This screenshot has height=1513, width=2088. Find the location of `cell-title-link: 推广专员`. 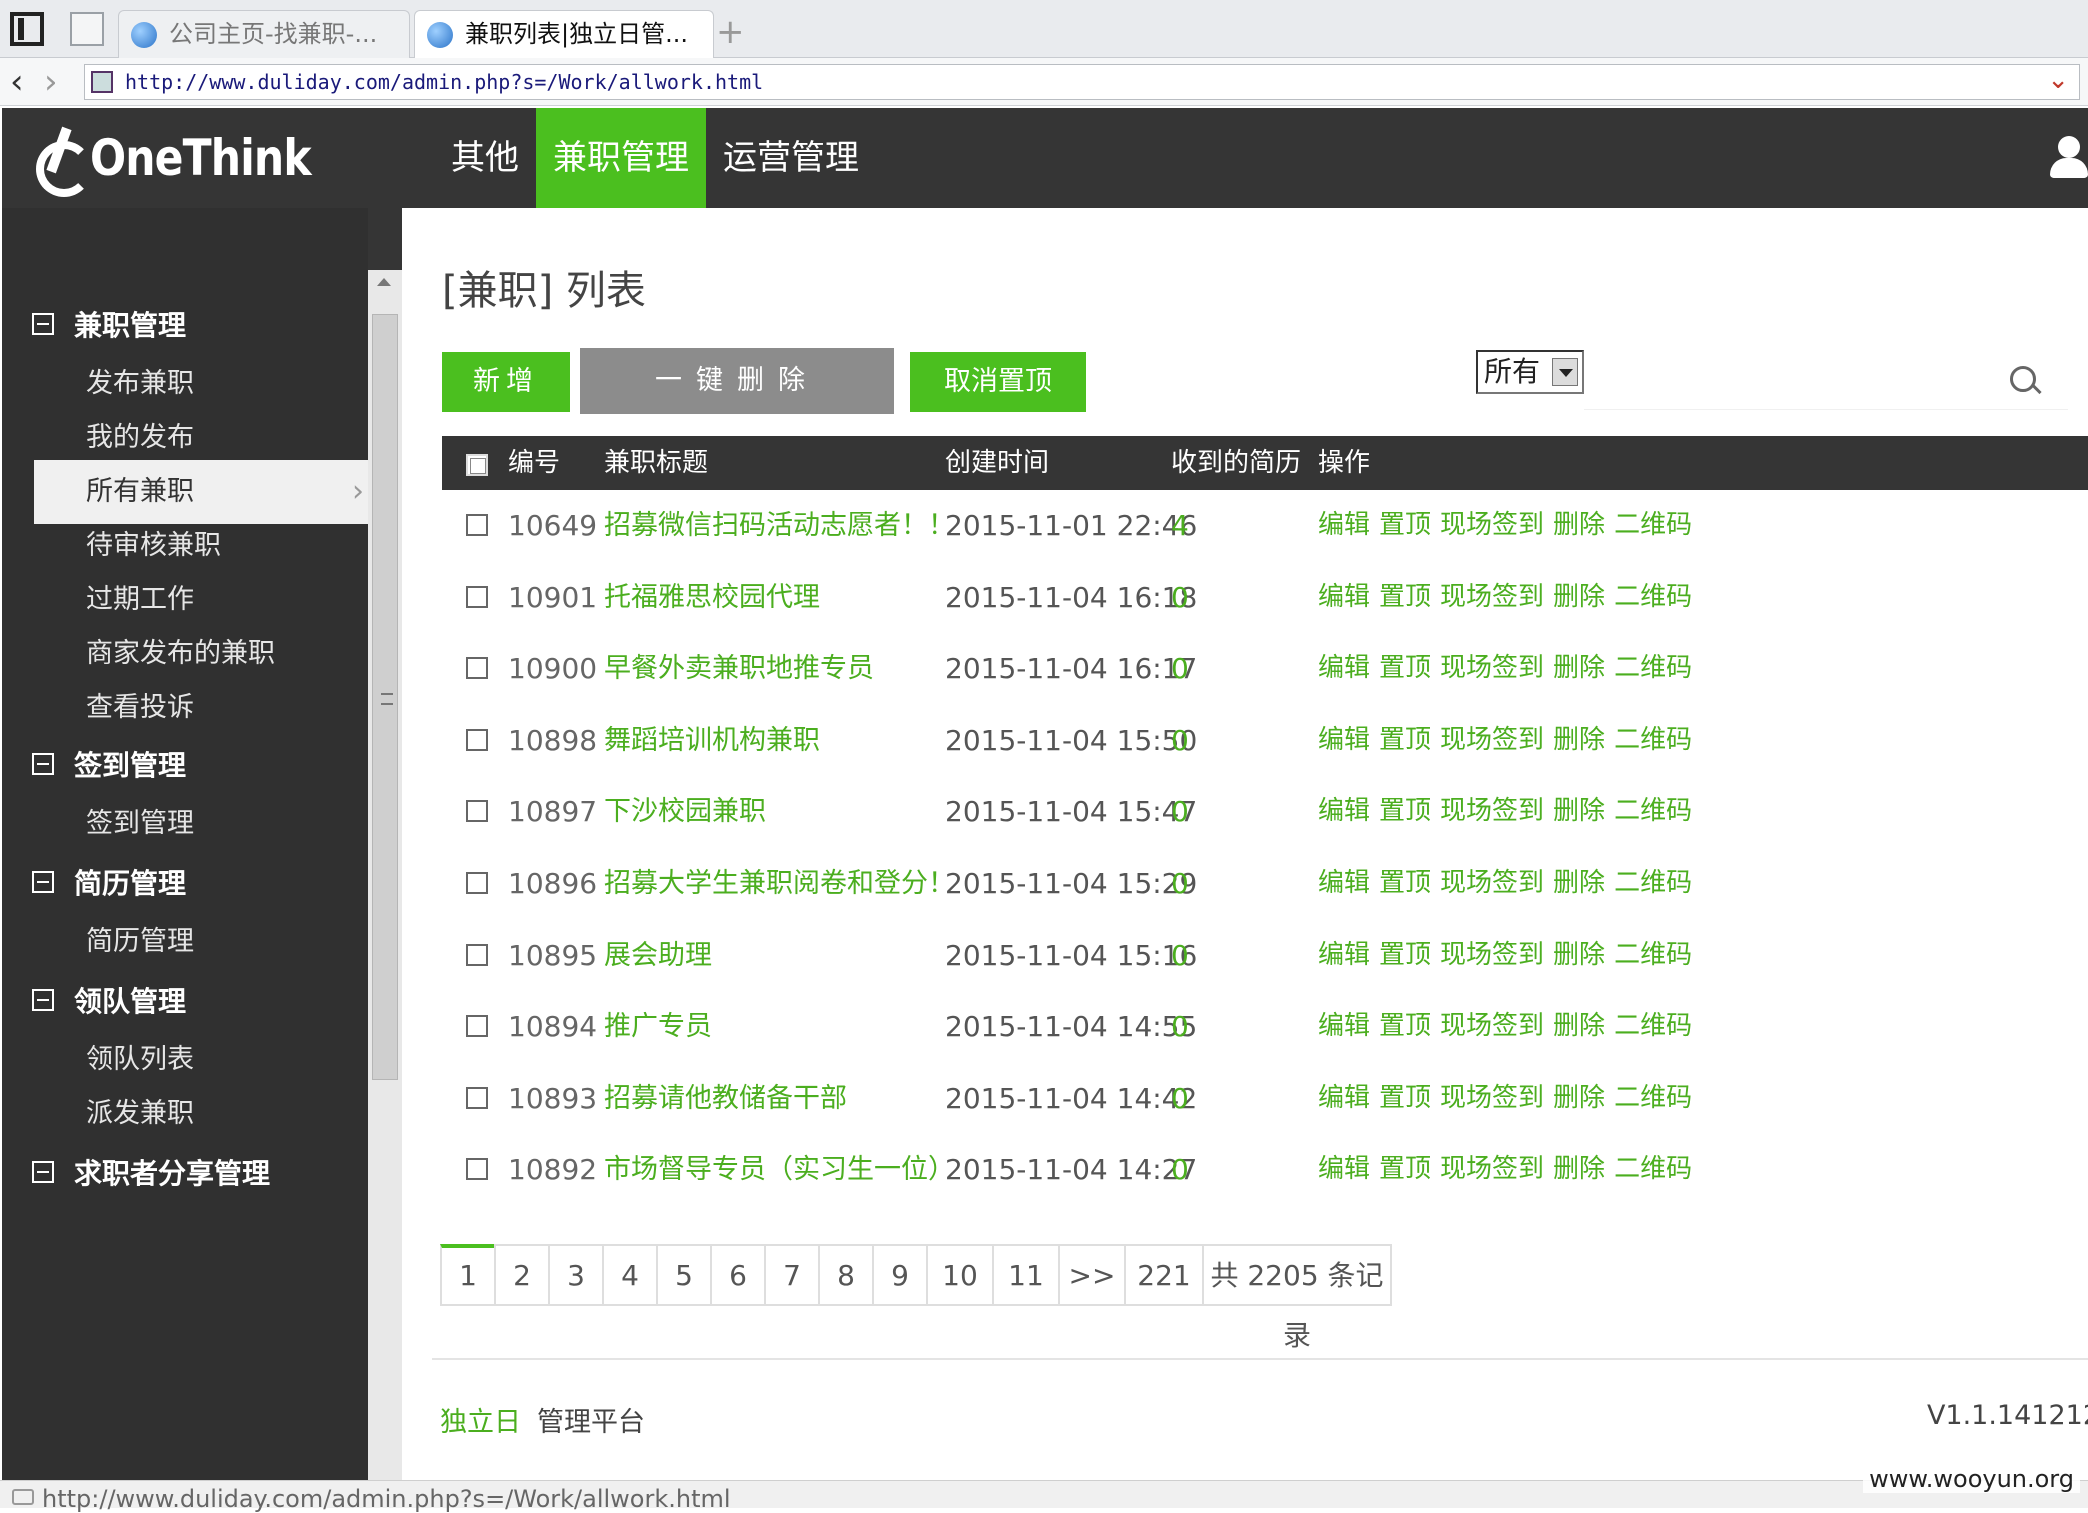

cell-title-link: 推广专员 is located at coordinates (658, 1027).